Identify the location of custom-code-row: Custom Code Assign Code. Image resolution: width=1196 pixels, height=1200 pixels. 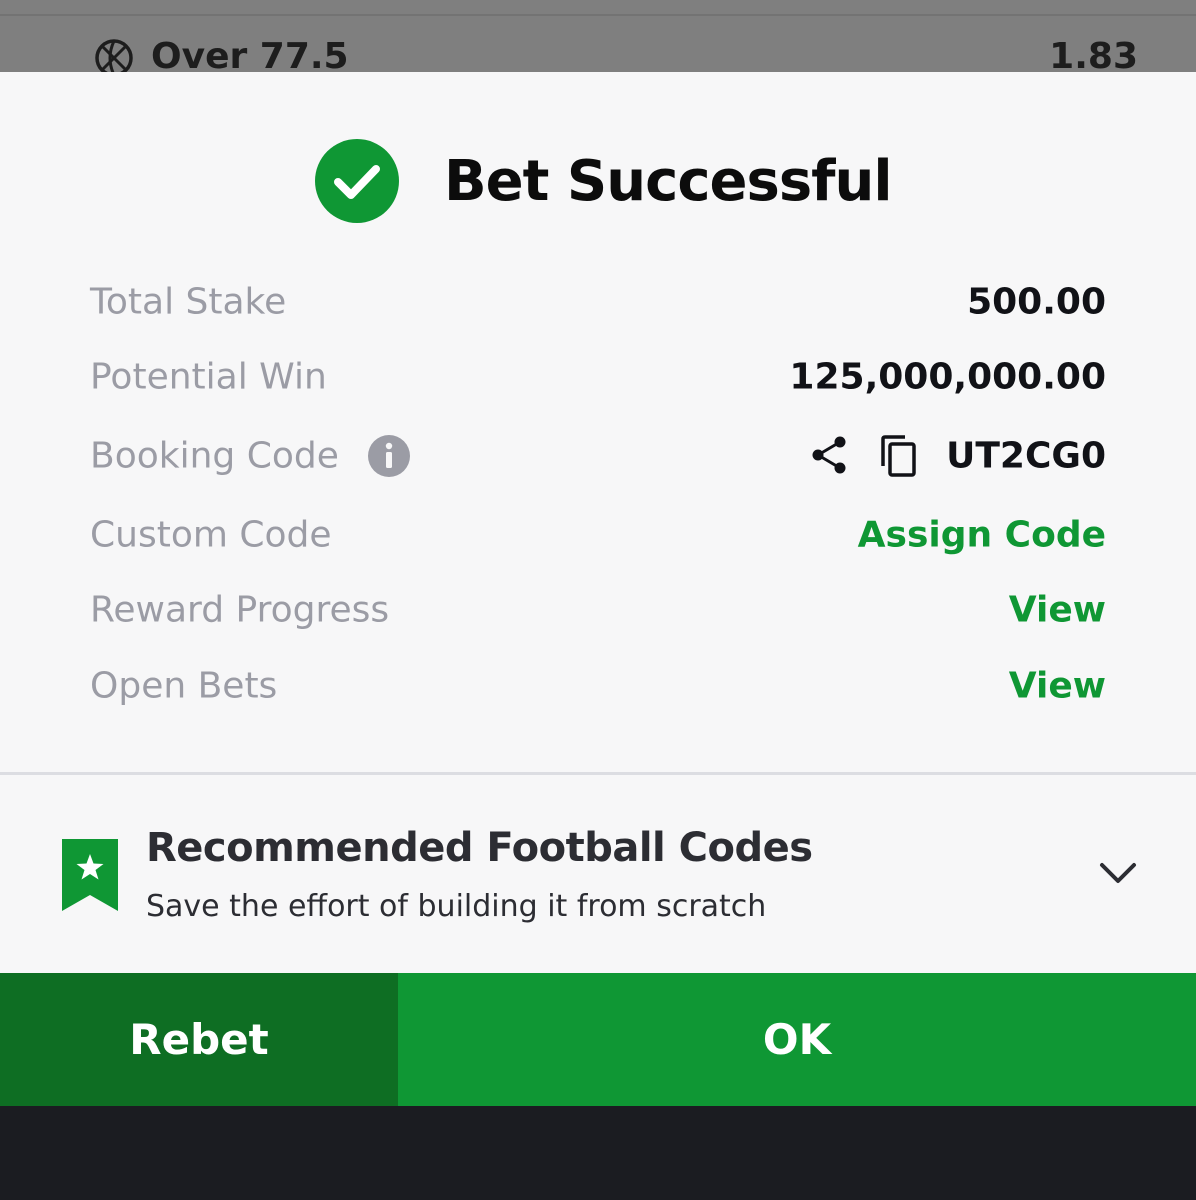
(598, 535).